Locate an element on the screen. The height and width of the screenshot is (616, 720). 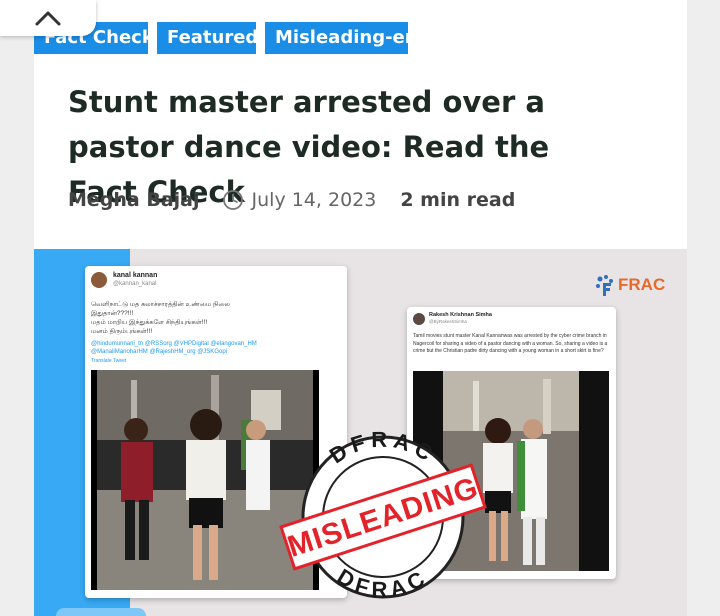
author-name: Megha Bajaj is located at coordinates (134, 200).